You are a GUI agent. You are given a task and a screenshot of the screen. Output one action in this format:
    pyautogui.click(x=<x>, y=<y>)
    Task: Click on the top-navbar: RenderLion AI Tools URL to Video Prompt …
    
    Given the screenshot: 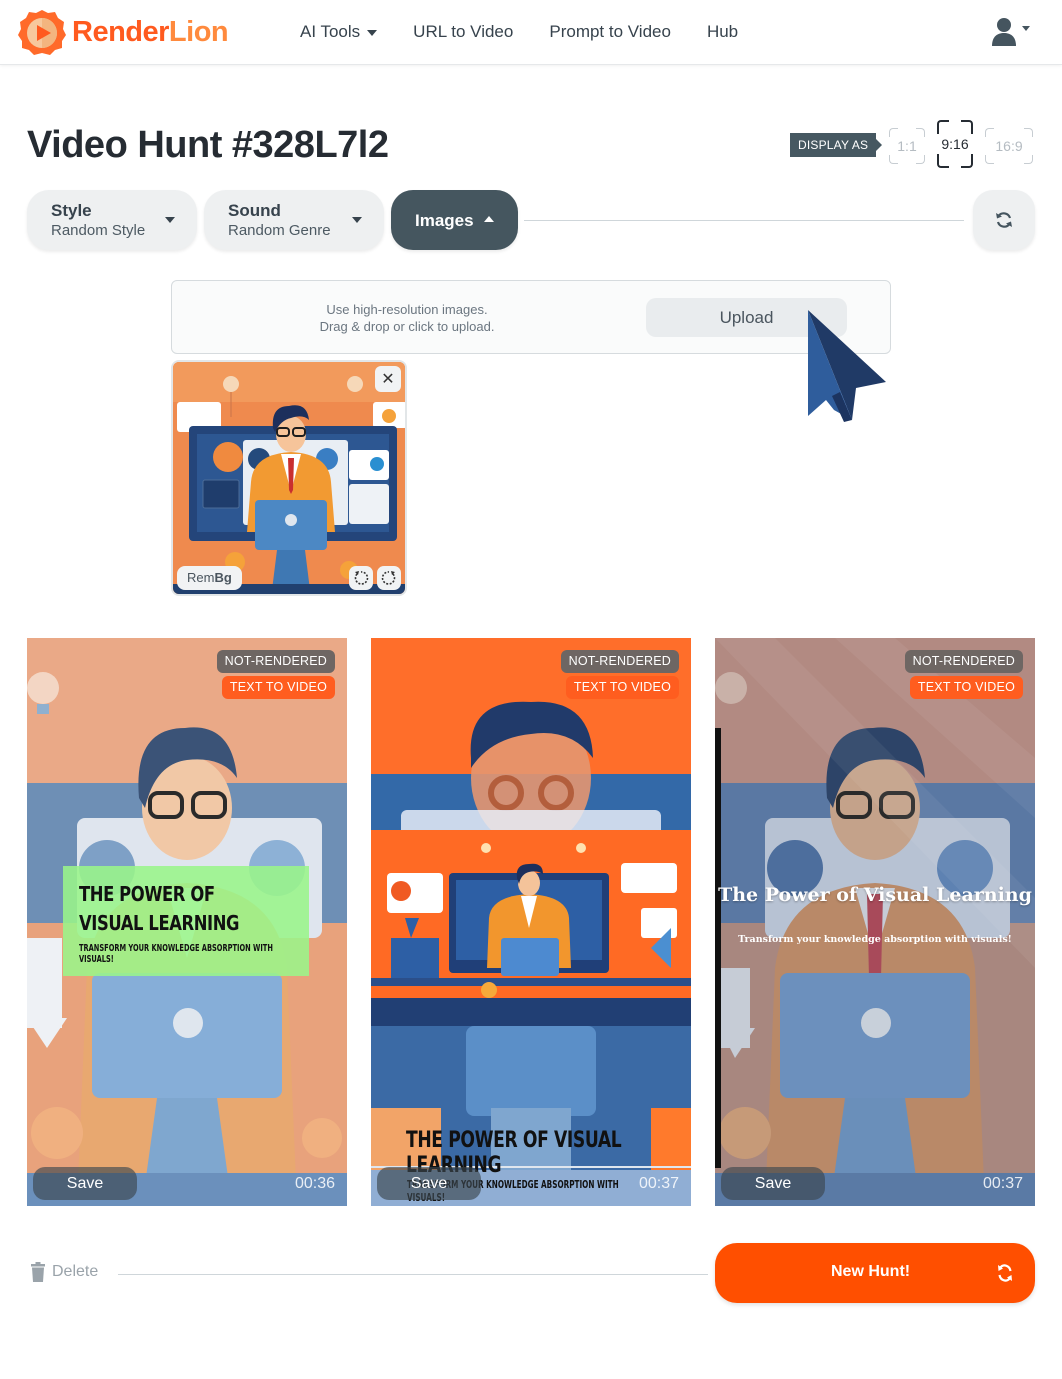 What is the action you would take?
    pyautogui.click(x=531, y=32)
    